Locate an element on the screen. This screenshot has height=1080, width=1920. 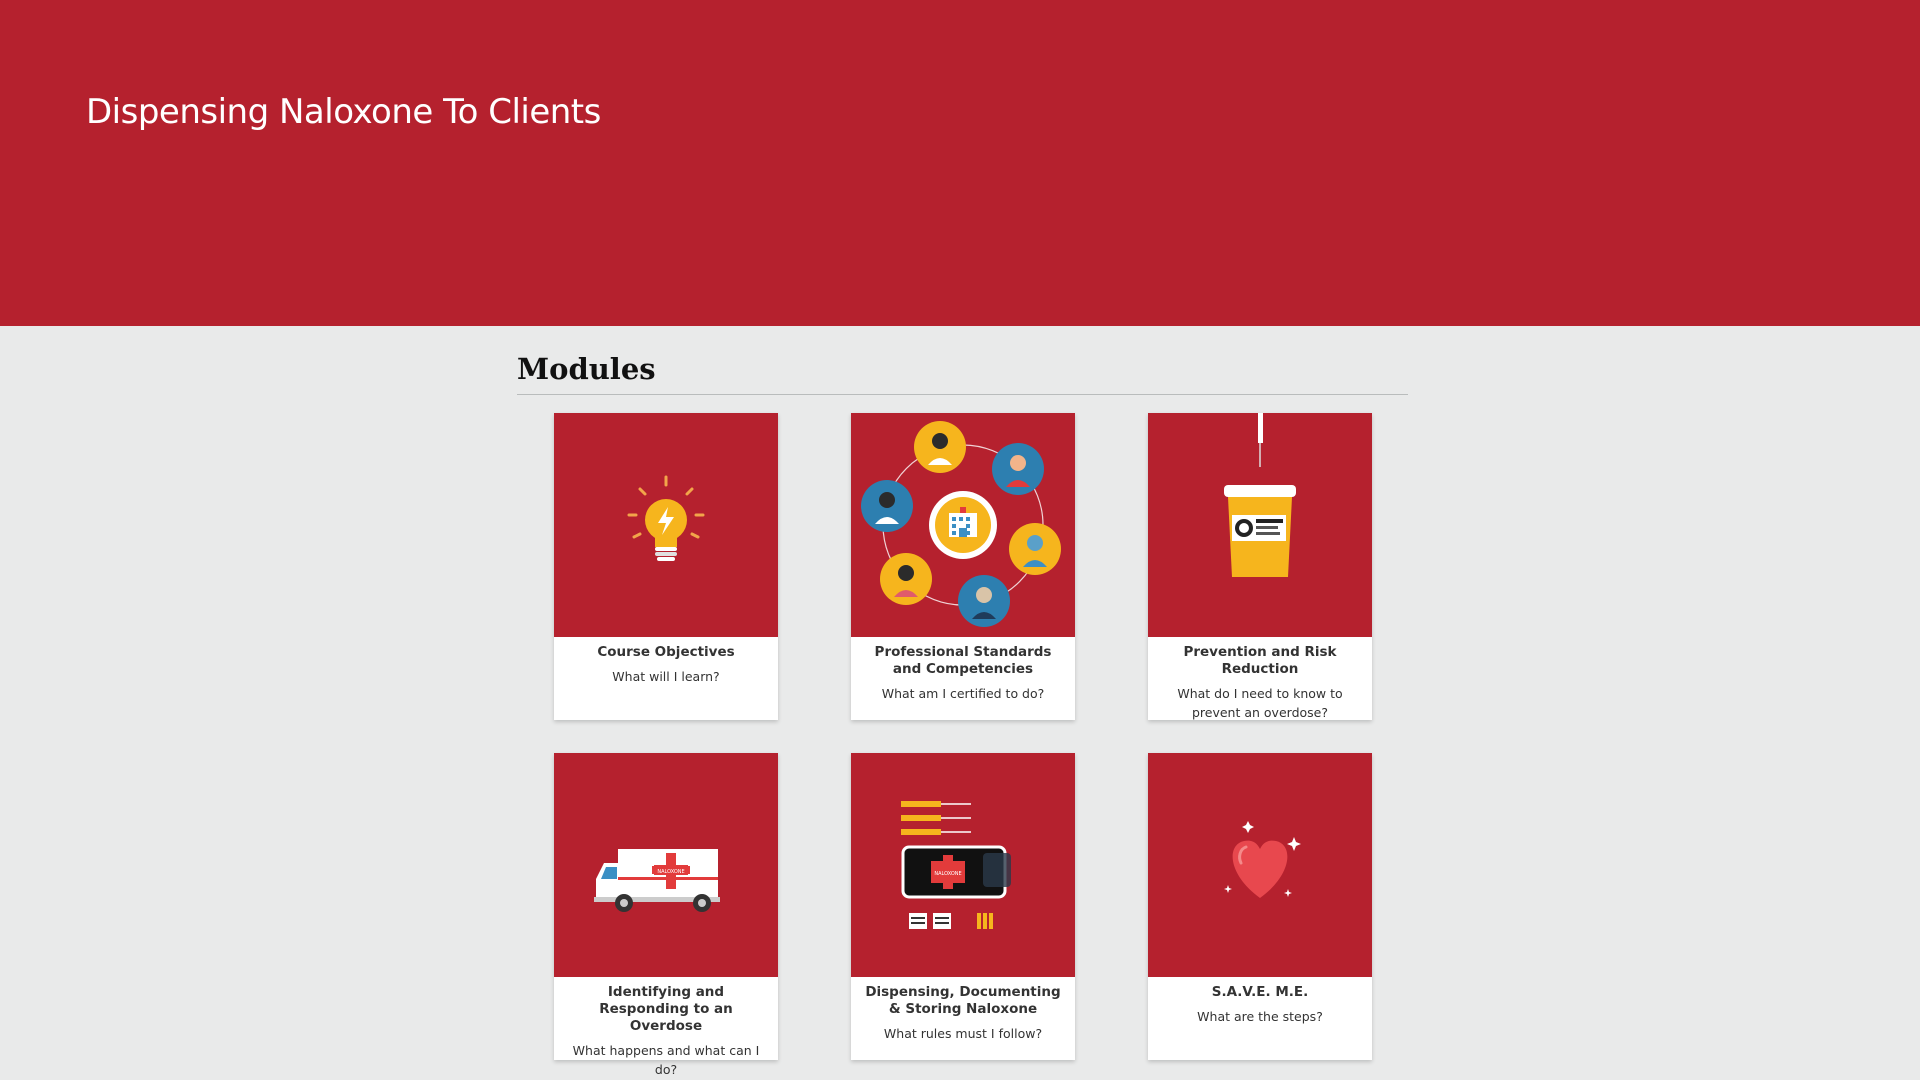
modules-section: Modules is located at coordinates (962, 373).